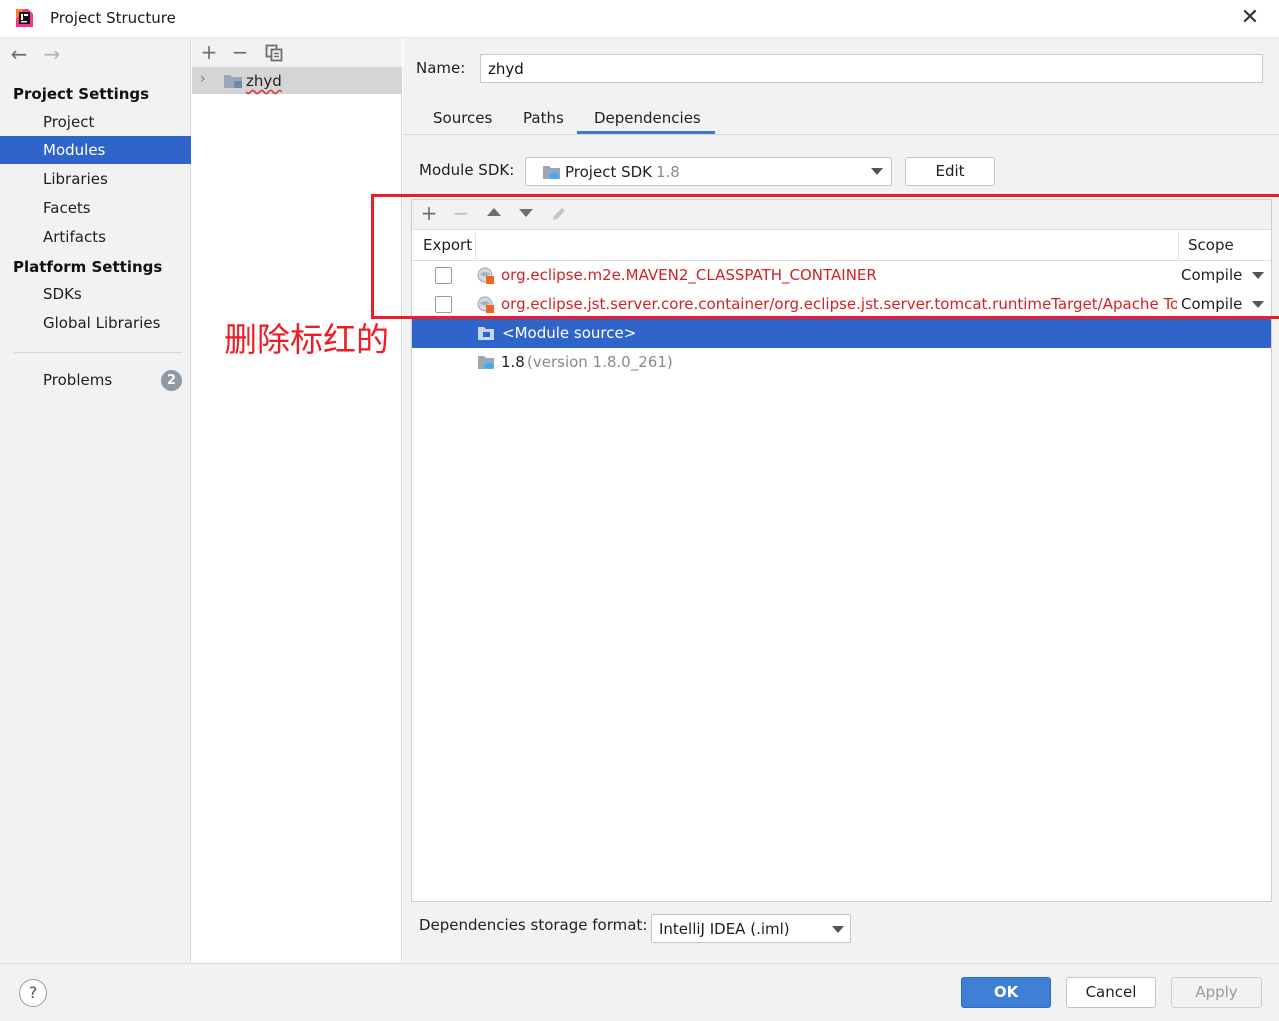 The height and width of the screenshot is (1021, 1279). Describe the element at coordinates (668, 172) in the screenshot. I see `module-sdk-version: 1.8` at that location.